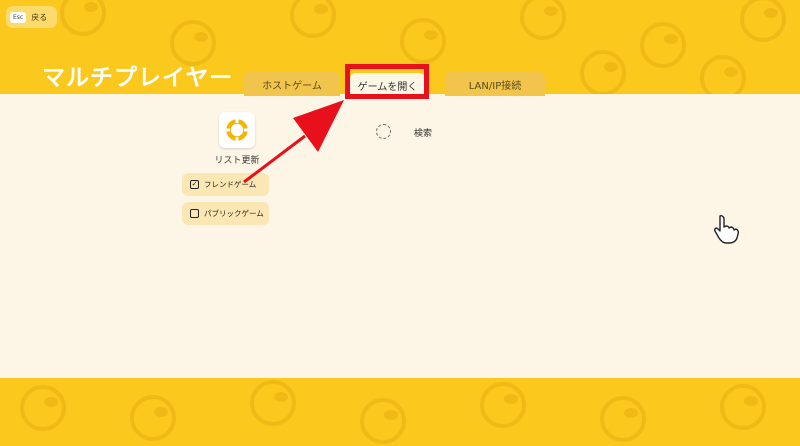 The height and width of the screenshot is (446, 800). Describe the element at coordinates (230, 184) in the screenshot. I see `filter-label: フレンドゲーム` at that location.